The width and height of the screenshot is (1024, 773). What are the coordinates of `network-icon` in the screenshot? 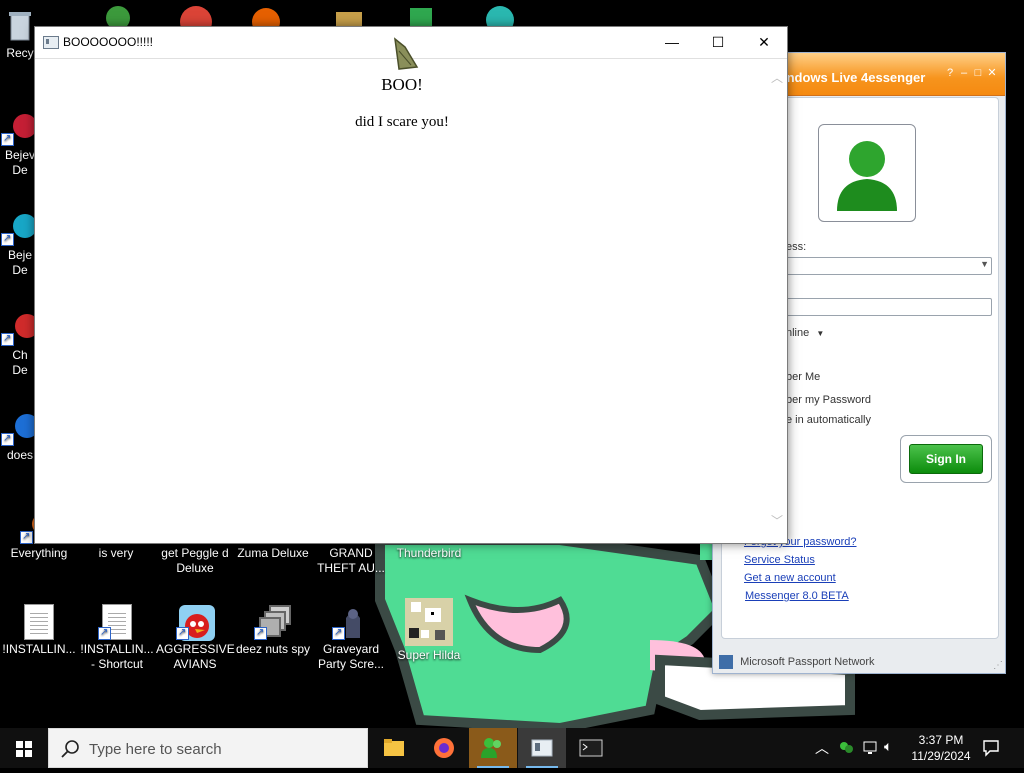 It's located at (871, 748).